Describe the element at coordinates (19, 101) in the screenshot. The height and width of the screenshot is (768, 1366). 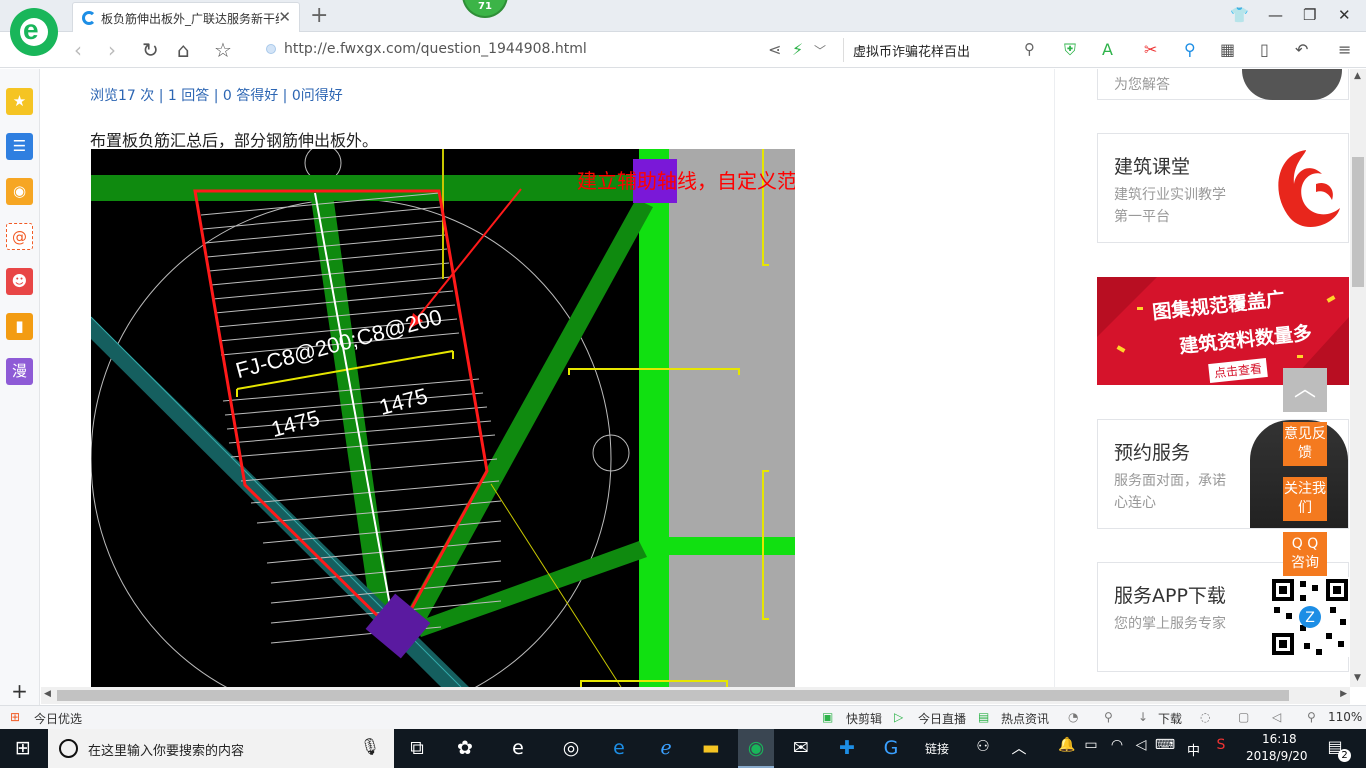
I see `favorites-icon: ★` at that location.